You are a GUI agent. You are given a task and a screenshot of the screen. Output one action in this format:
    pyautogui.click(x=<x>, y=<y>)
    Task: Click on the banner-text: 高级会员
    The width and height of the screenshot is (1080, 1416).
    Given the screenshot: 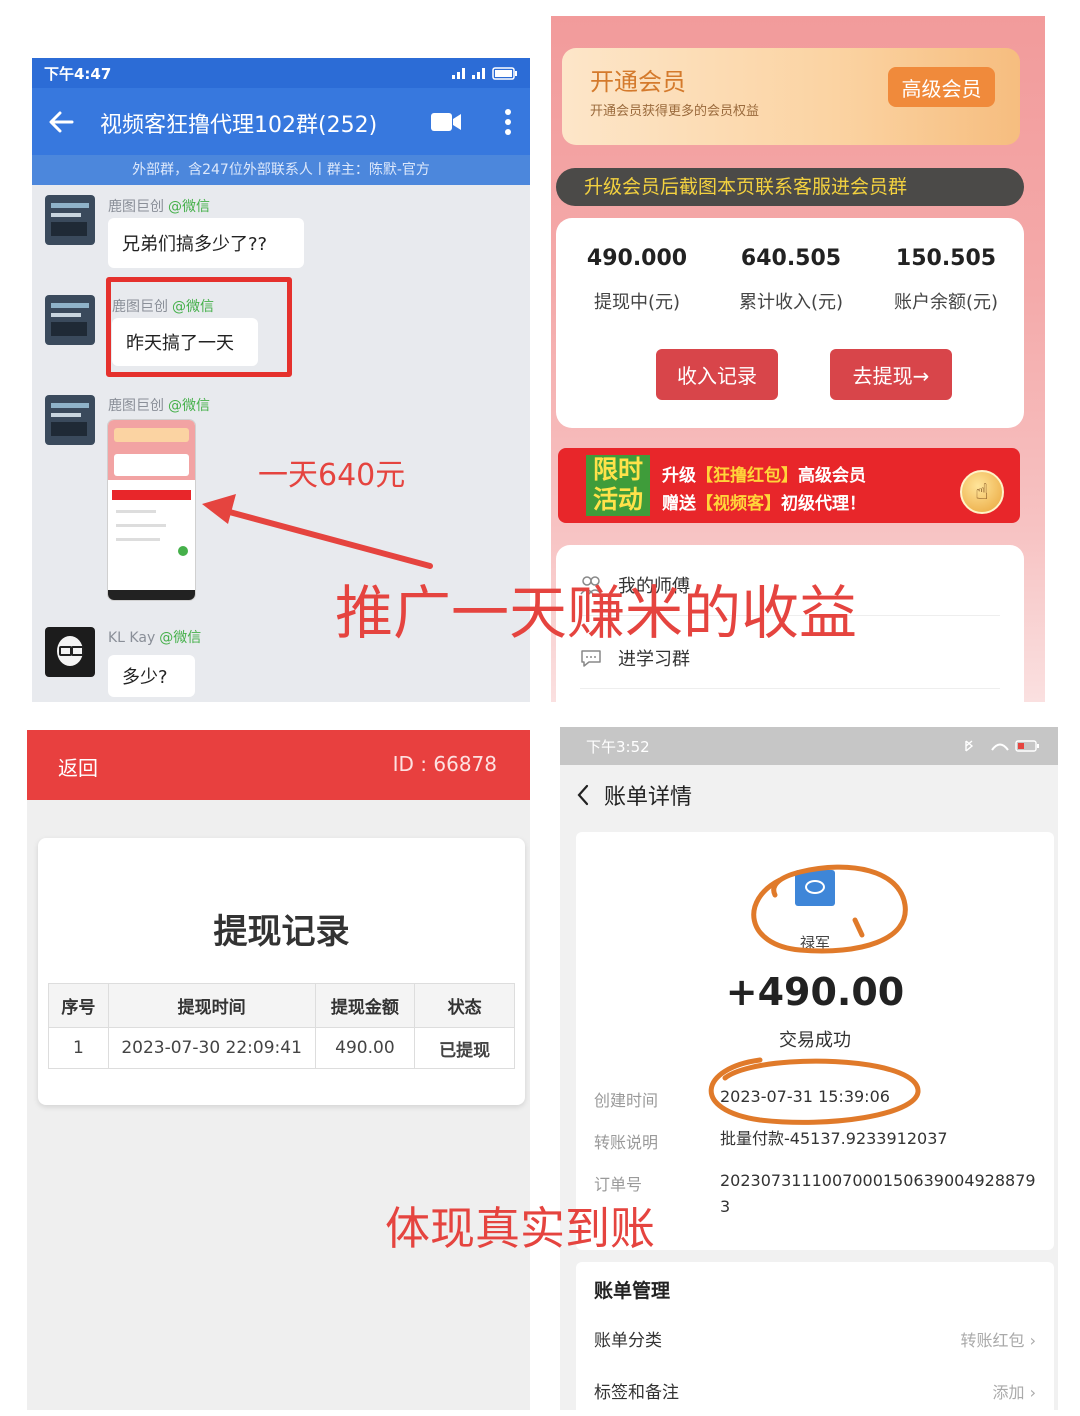 What is the action you would take?
    pyautogui.click(x=832, y=476)
    